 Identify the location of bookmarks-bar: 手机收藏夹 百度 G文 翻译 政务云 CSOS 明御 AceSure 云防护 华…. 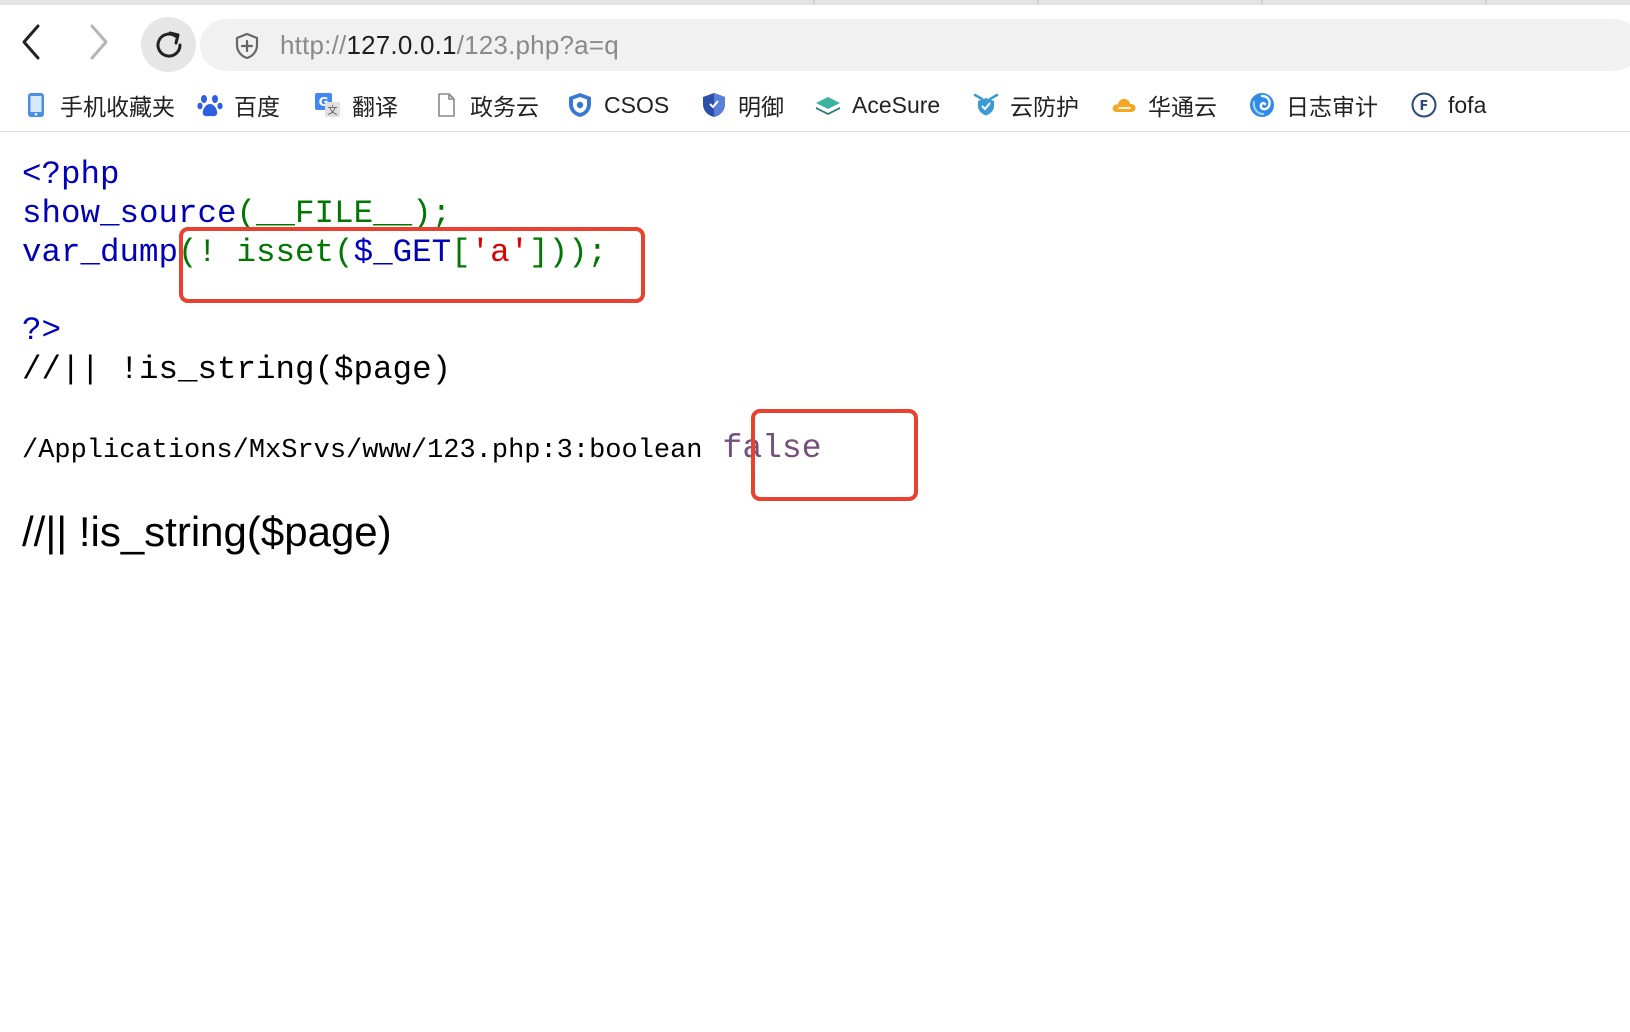
(815, 105).